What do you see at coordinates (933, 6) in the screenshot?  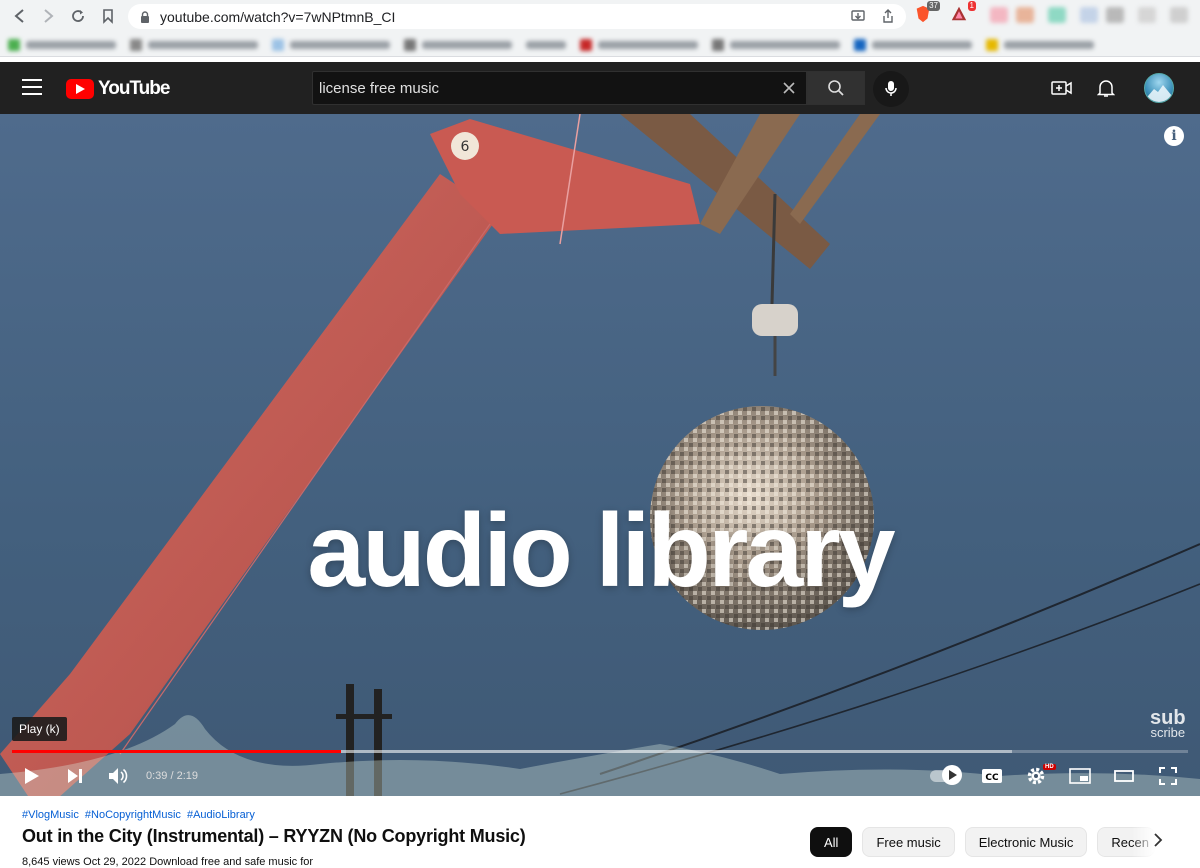 I see `shields-count: 37` at bounding box center [933, 6].